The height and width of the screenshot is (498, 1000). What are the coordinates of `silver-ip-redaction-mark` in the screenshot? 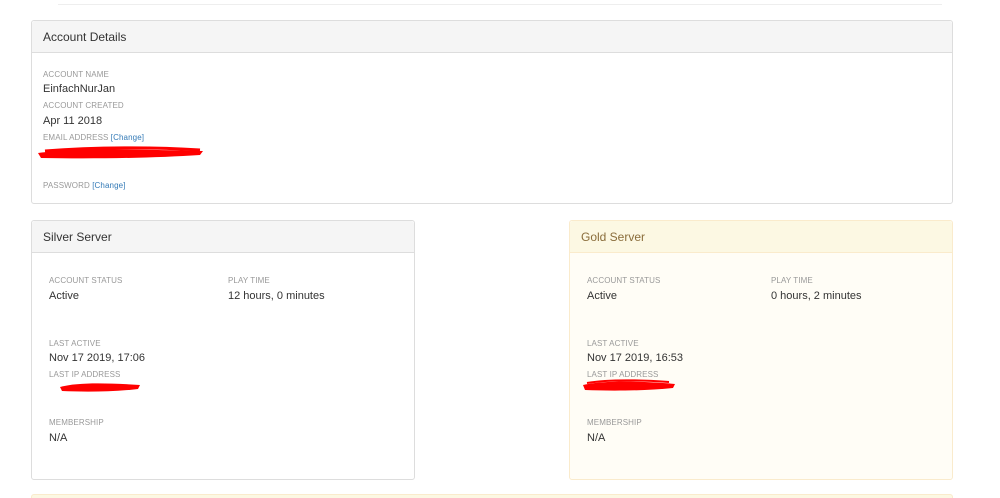 It's located at (100, 387).